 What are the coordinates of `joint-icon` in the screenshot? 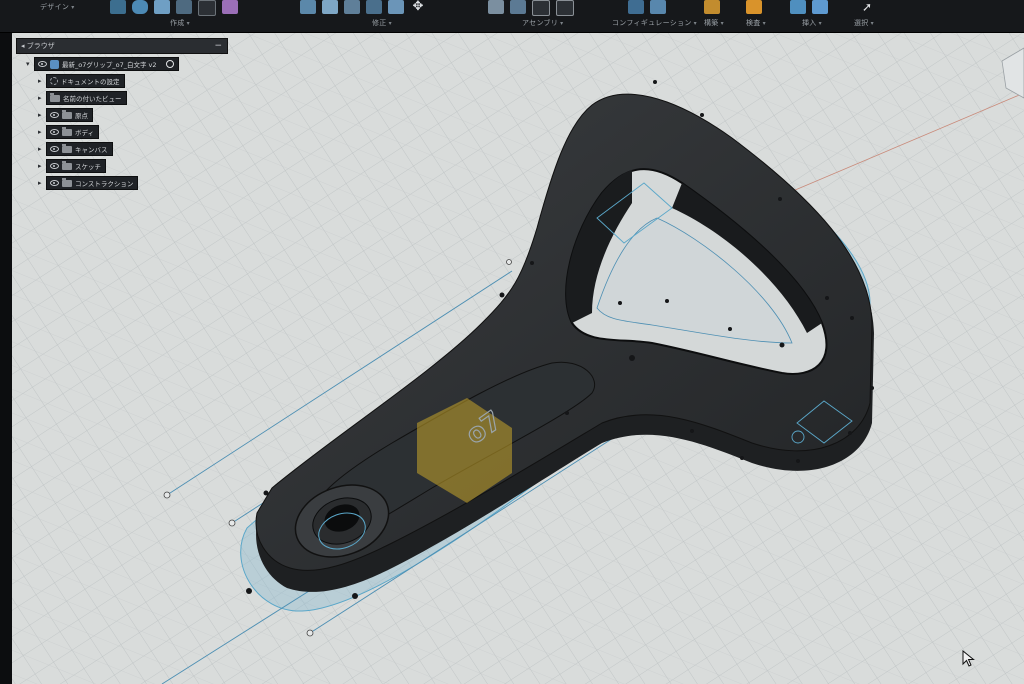 It's located at (496, 7).